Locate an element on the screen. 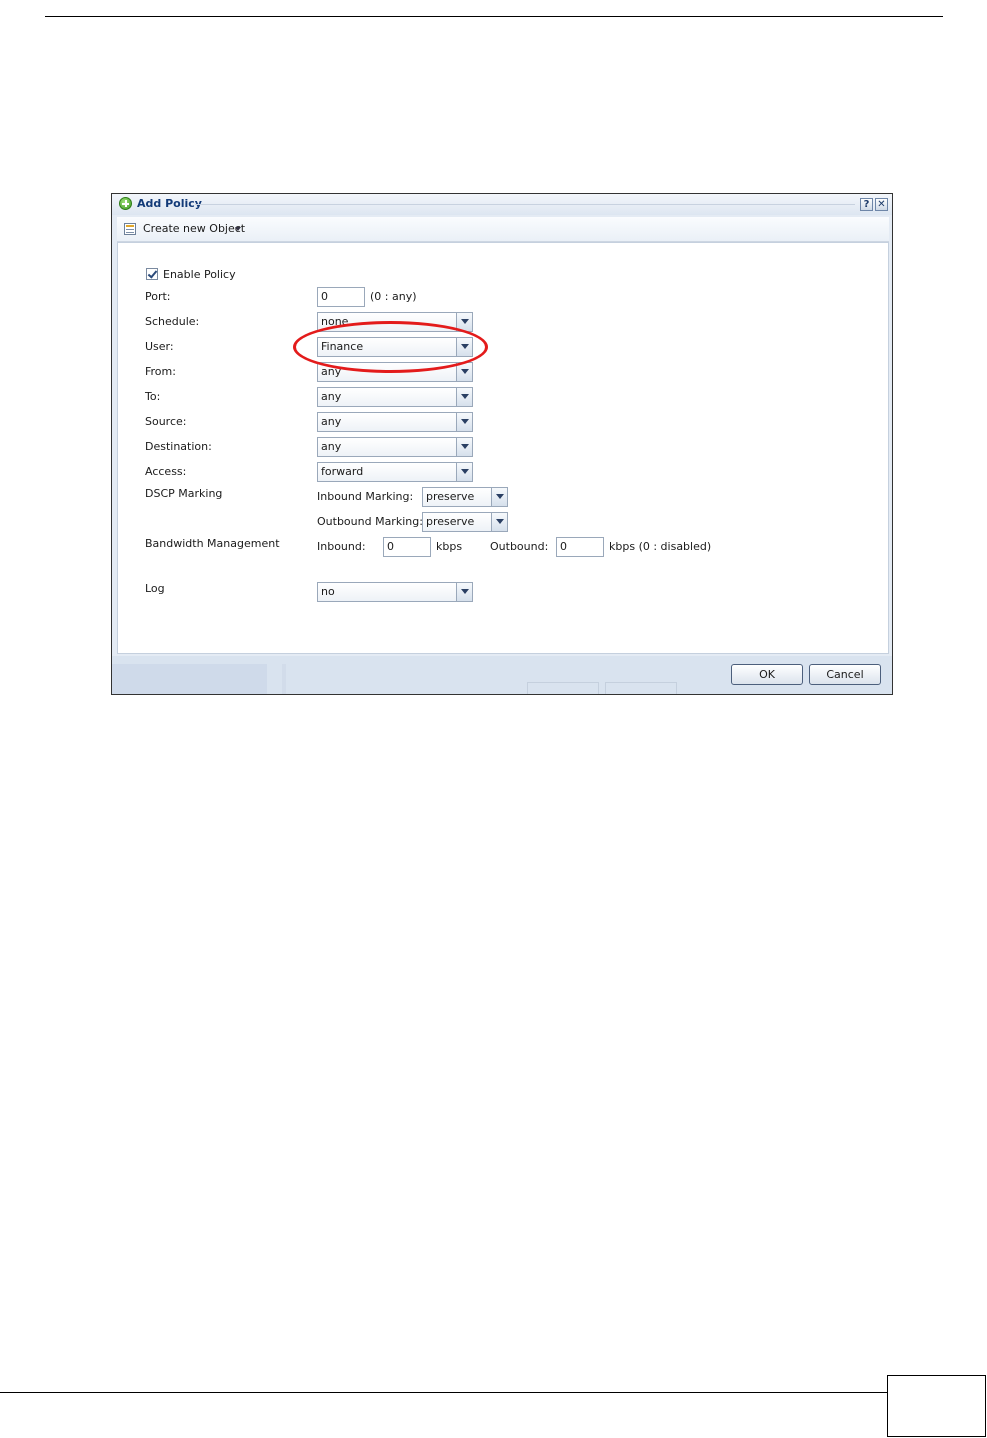 This screenshot has height=1438, width=987. user-label: User: is located at coordinates (159, 346).